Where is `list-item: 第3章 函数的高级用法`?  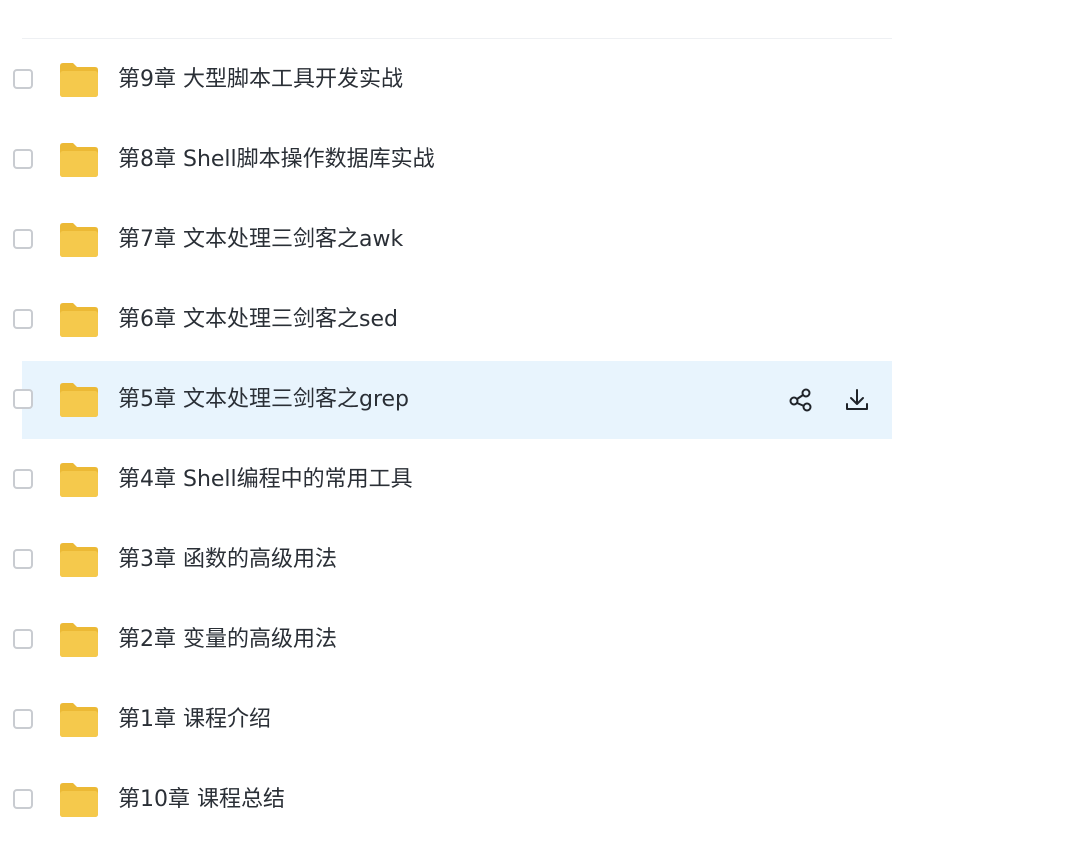 list-item: 第3章 函数的高级用法 is located at coordinates (452, 560).